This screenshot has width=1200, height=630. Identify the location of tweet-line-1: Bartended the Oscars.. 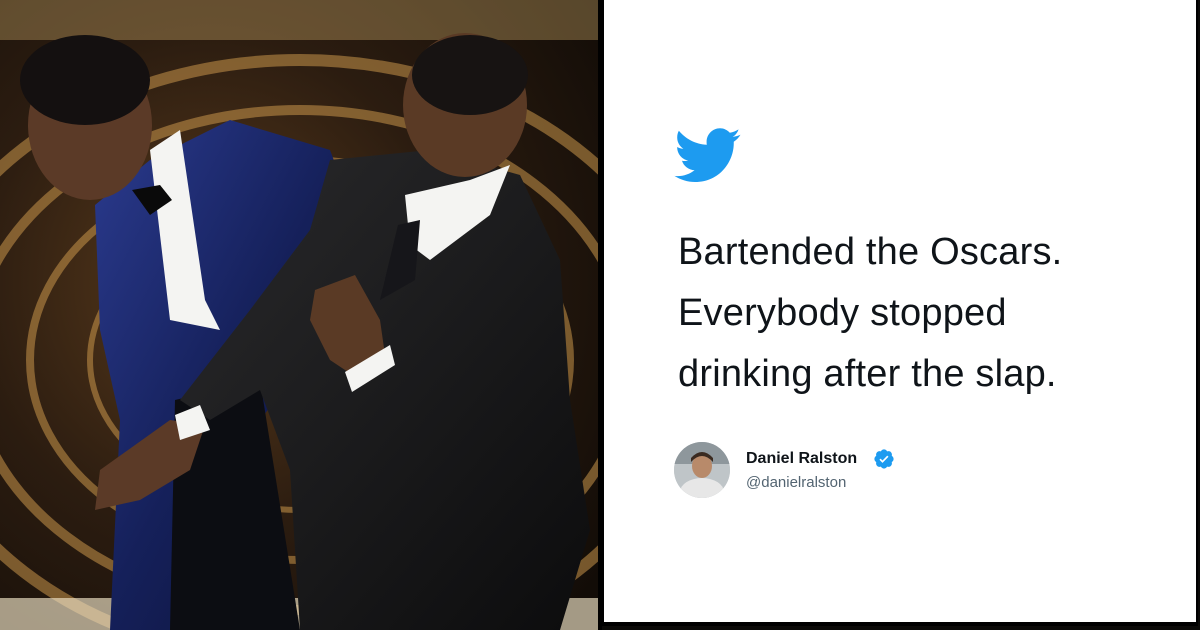
(870, 252).